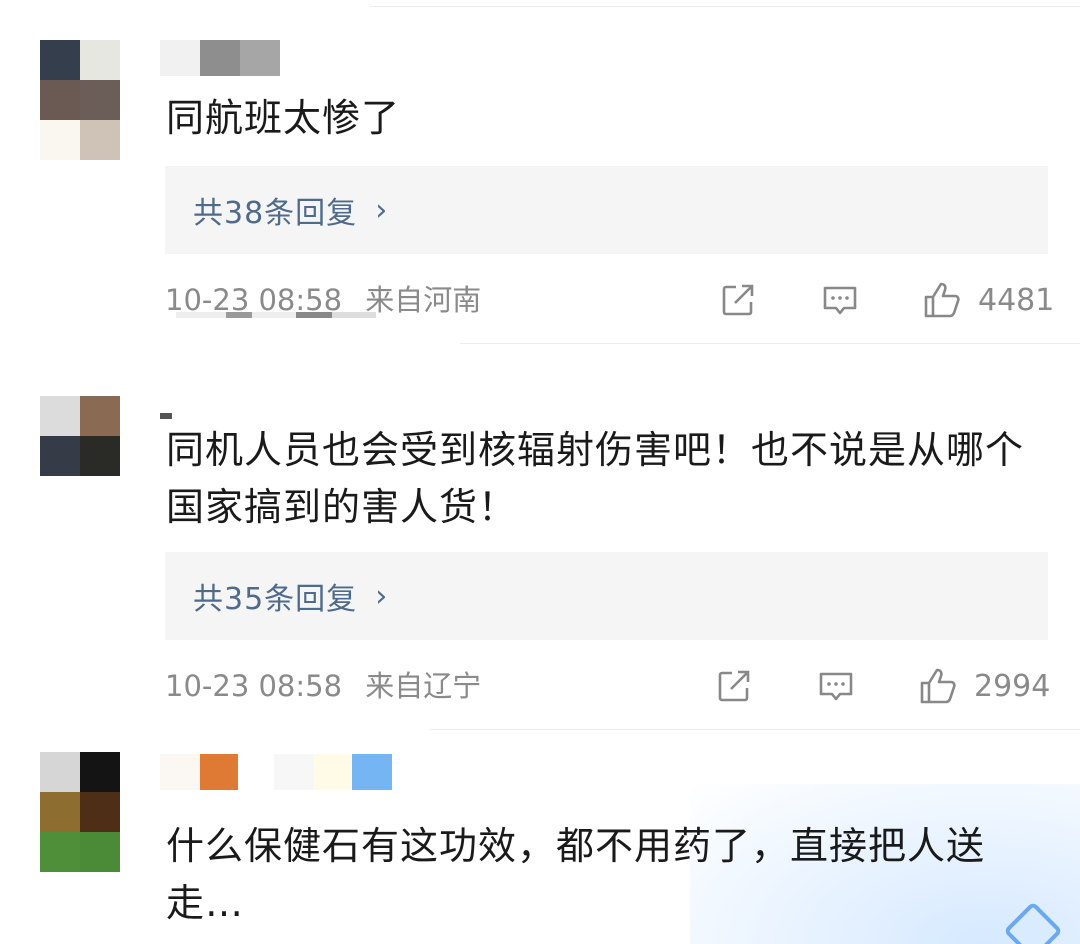 The height and width of the screenshot is (944, 1080). What do you see at coordinates (1012, 686) in the screenshot?
I see `like-count: 2994` at bounding box center [1012, 686].